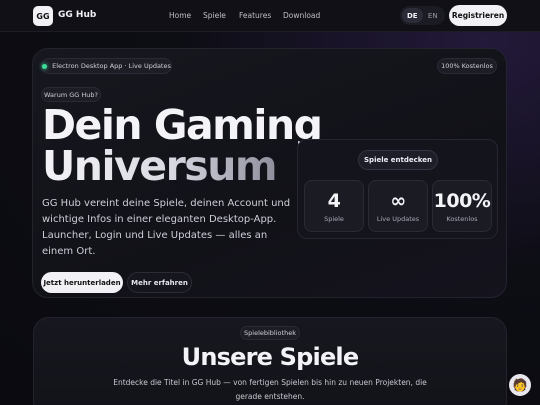 The image size is (540, 405). What do you see at coordinates (111, 66) in the screenshot?
I see `electron-badge-label: Electron Desktop App · Live Updates` at bounding box center [111, 66].